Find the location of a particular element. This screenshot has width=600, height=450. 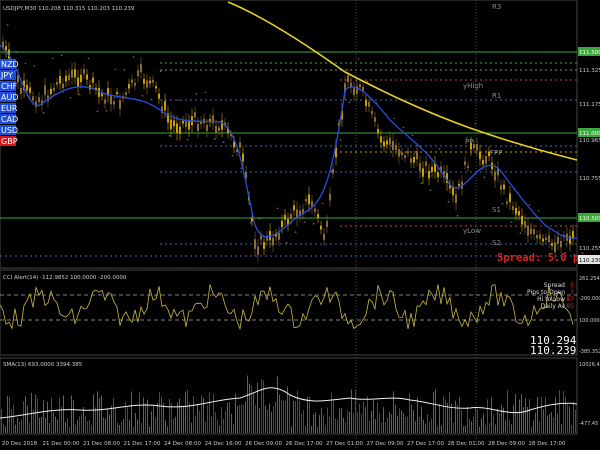

pivot-high-label: yHigh is located at coordinates (473, 86).